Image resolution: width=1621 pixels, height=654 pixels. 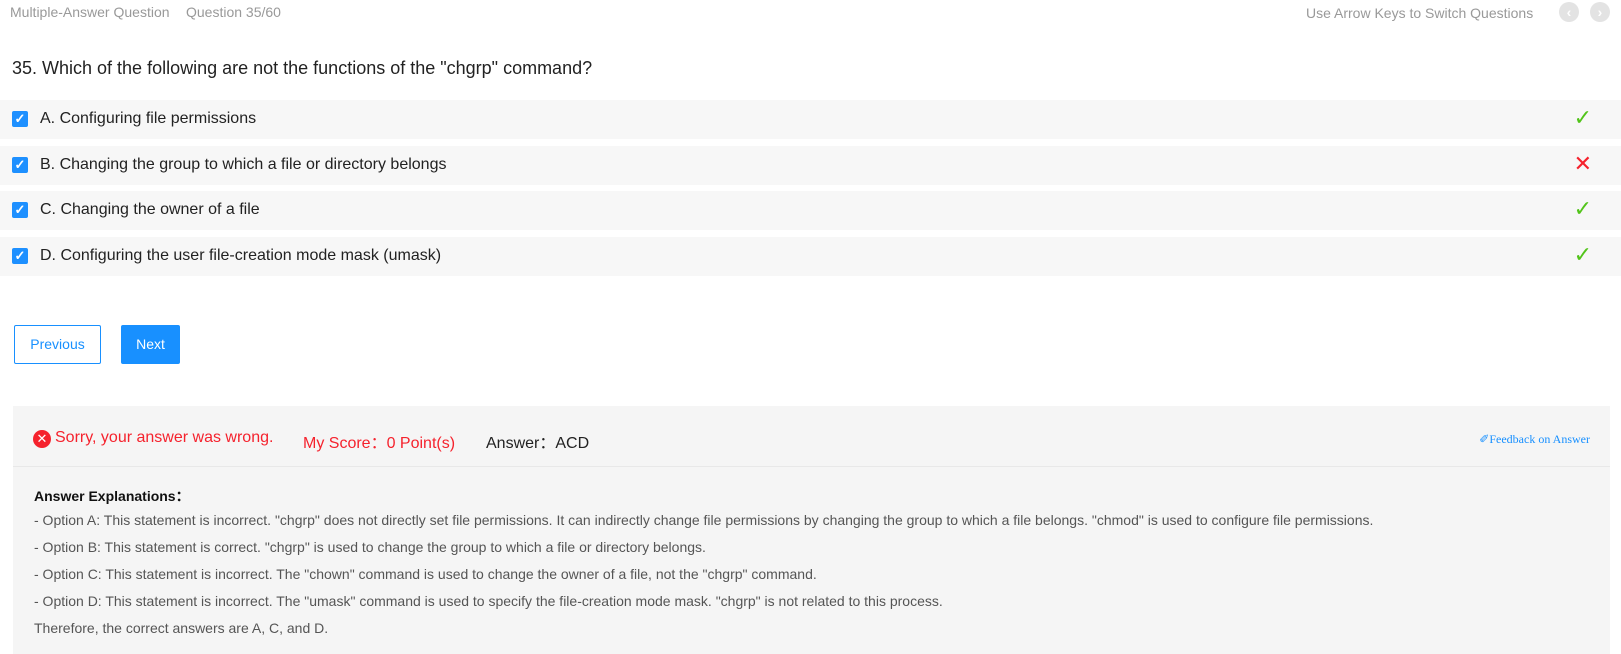 What do you see at coordinates (164, 437) in the screenshot?
I see `result-status: Sorry, your answer was wrong.` at bounding box center [164, 437].